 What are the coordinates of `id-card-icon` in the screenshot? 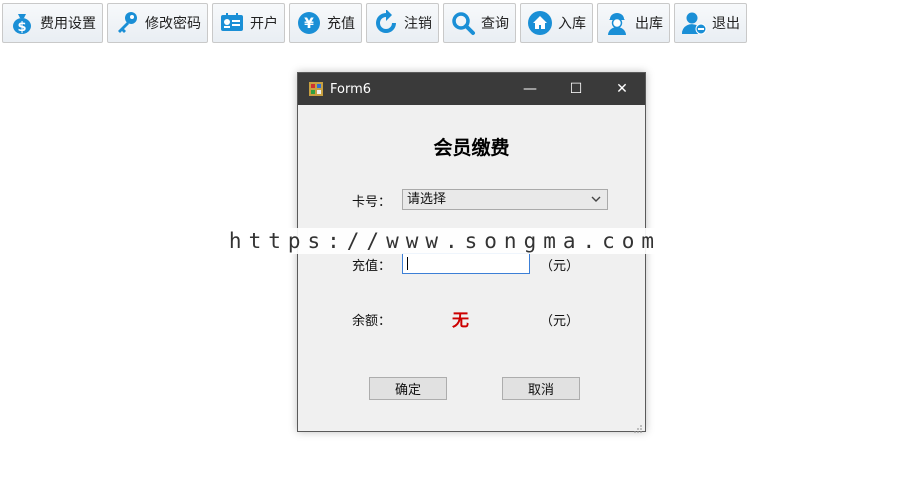 It's located at (232, 23).